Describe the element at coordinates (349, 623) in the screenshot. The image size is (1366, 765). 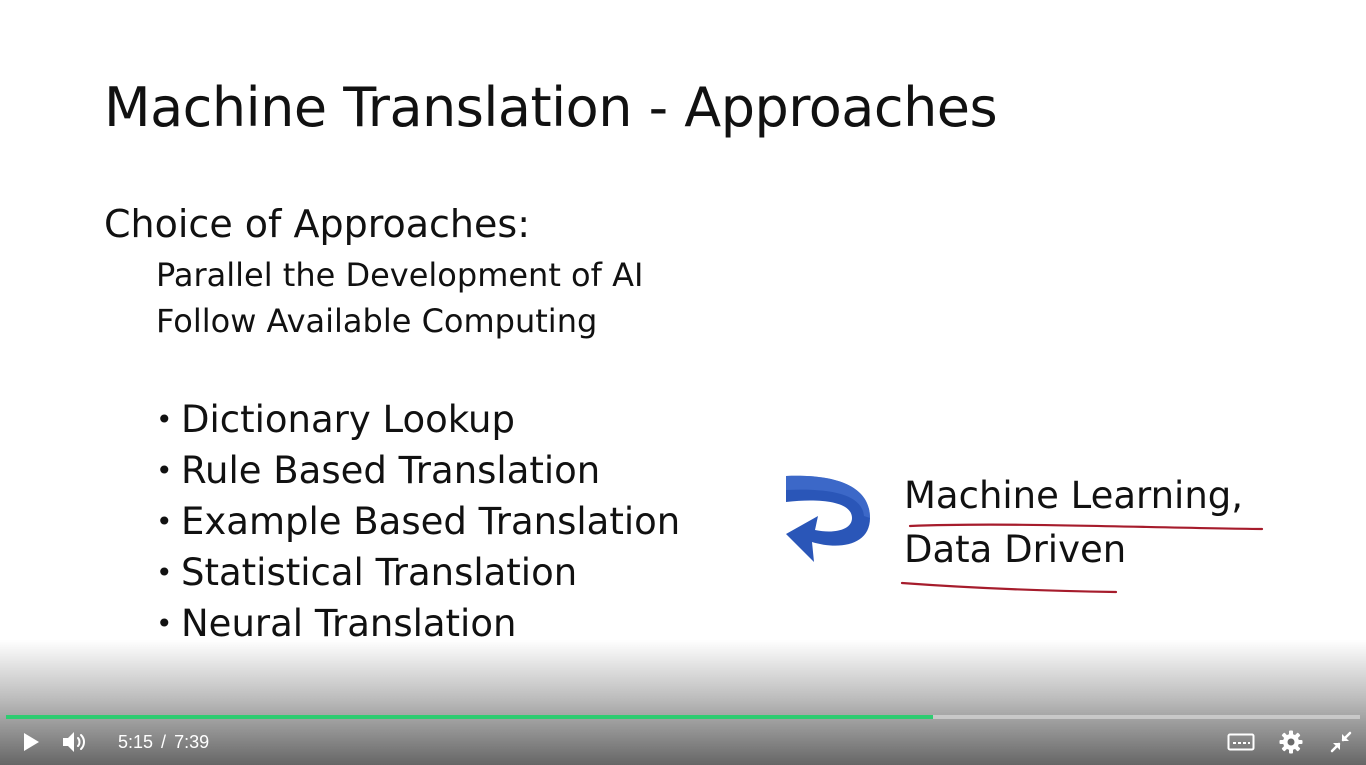
I see `bullet-text: Neural Translation` at that location.